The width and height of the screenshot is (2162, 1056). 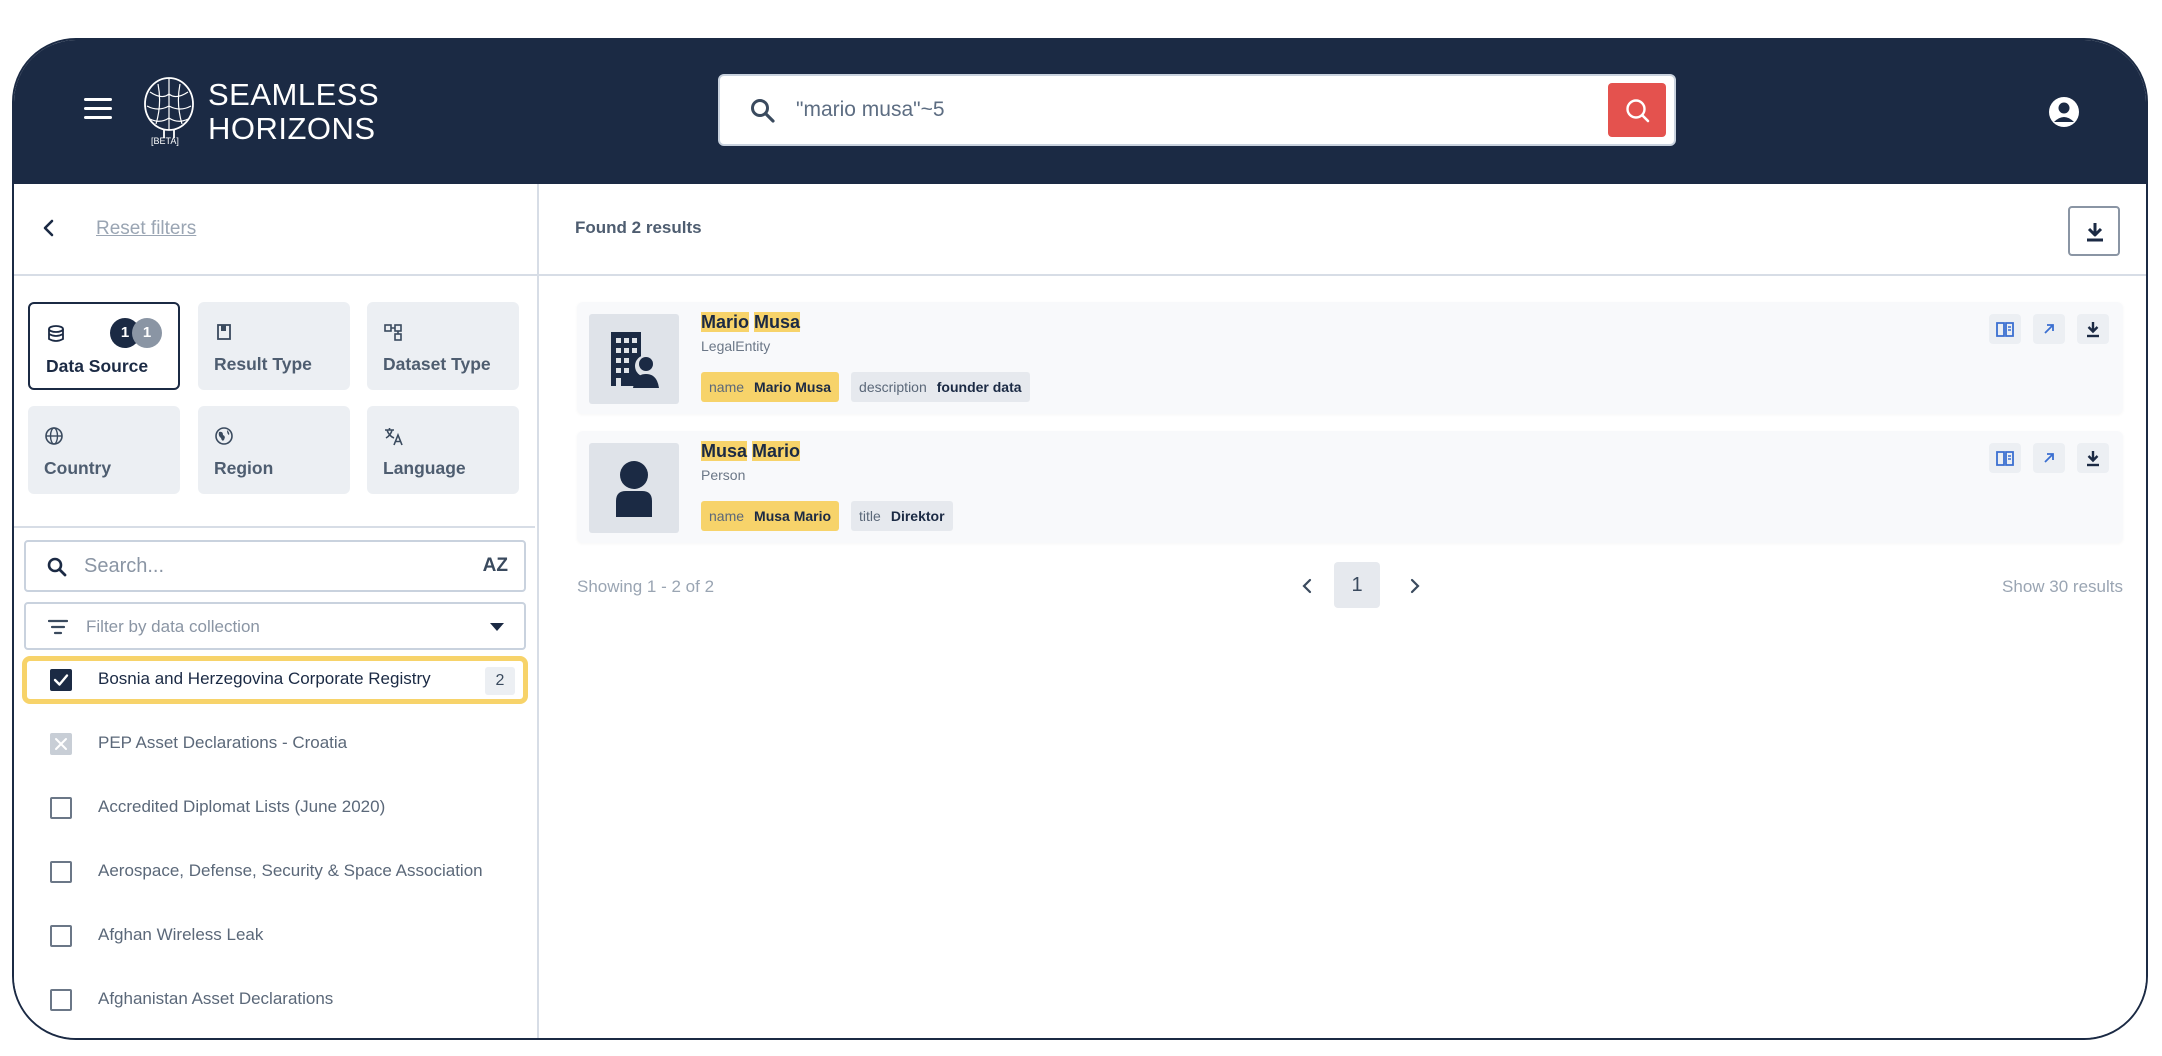 I want to click on search-submit-button, so click(x=1637, y=110).